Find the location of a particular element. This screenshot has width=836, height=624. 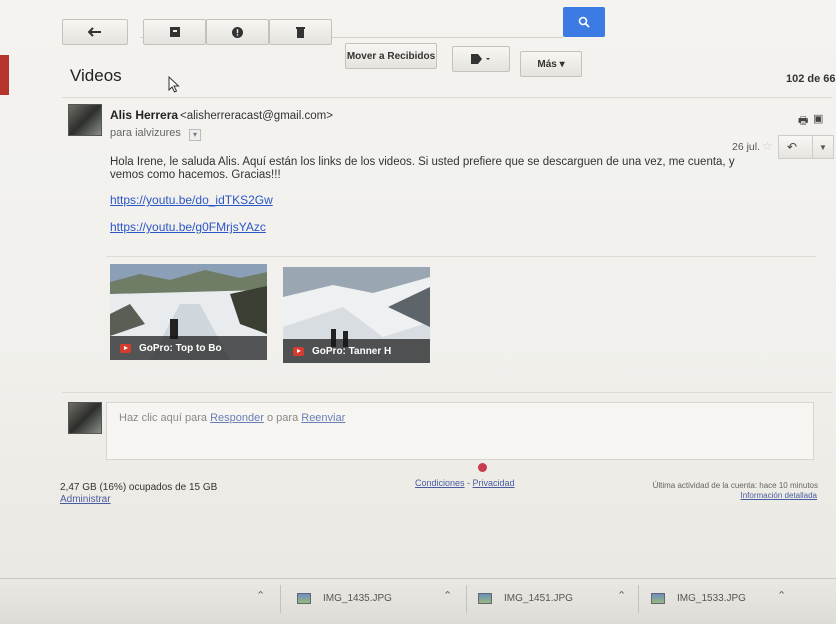

video-title-bar: GoPro: Tanner H is located at coordinates (356, 351).